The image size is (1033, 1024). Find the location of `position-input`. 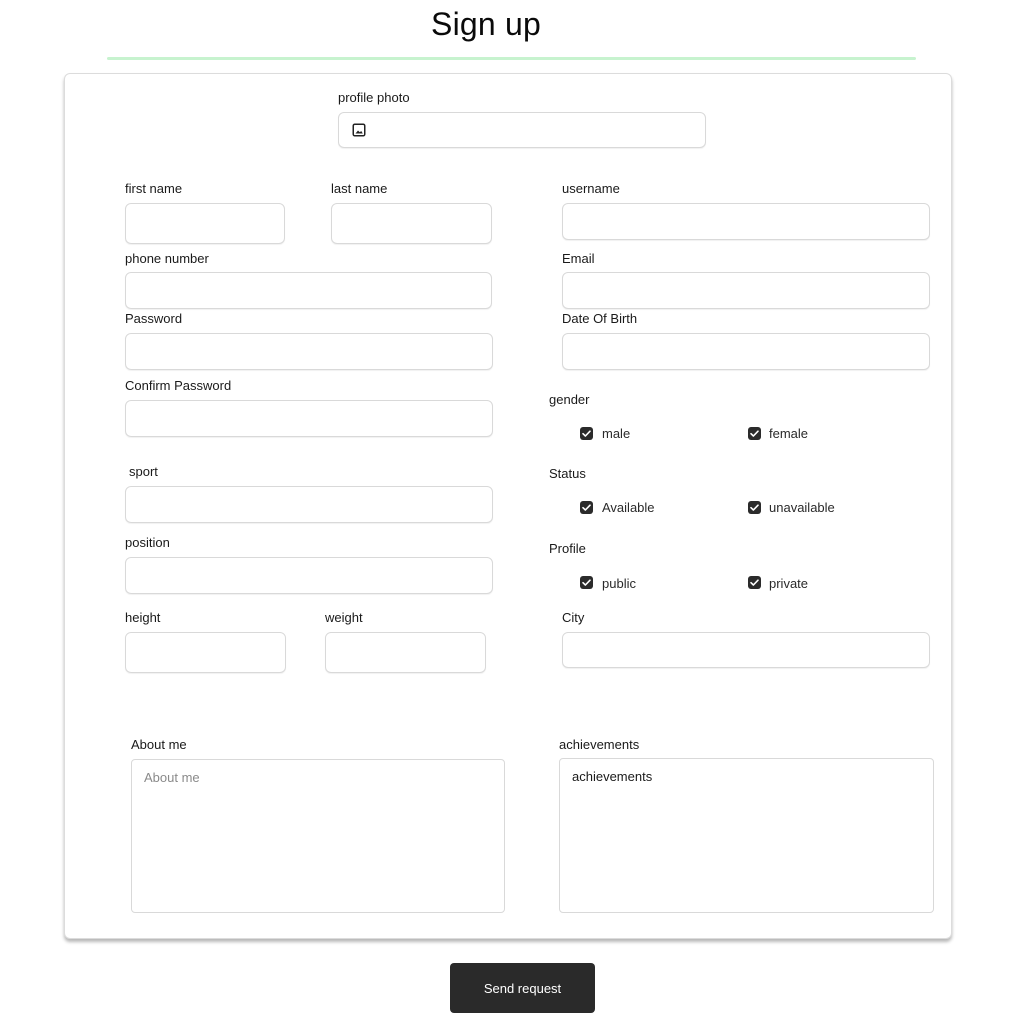

position-input is located at coordinates (309, 575).